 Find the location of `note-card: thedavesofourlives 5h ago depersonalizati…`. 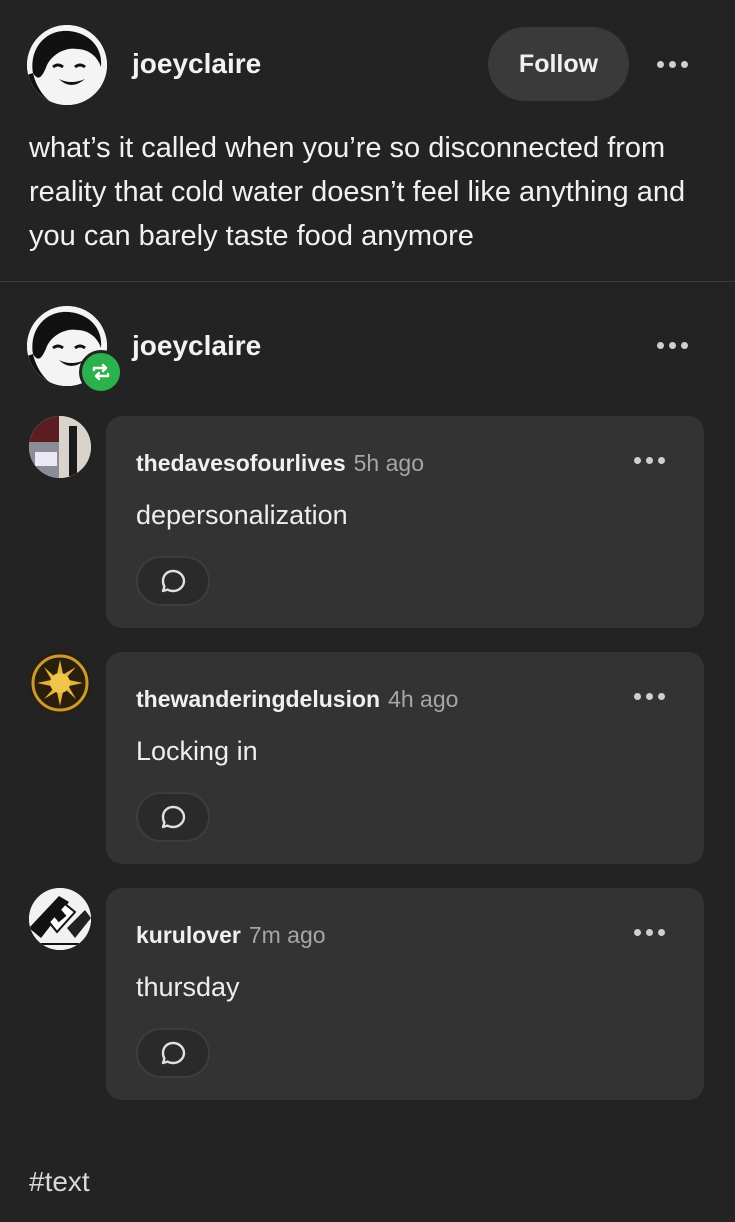

note-card: thedavesofourlives 5h ago depersonalizati… is located at coordinates (405, 522).